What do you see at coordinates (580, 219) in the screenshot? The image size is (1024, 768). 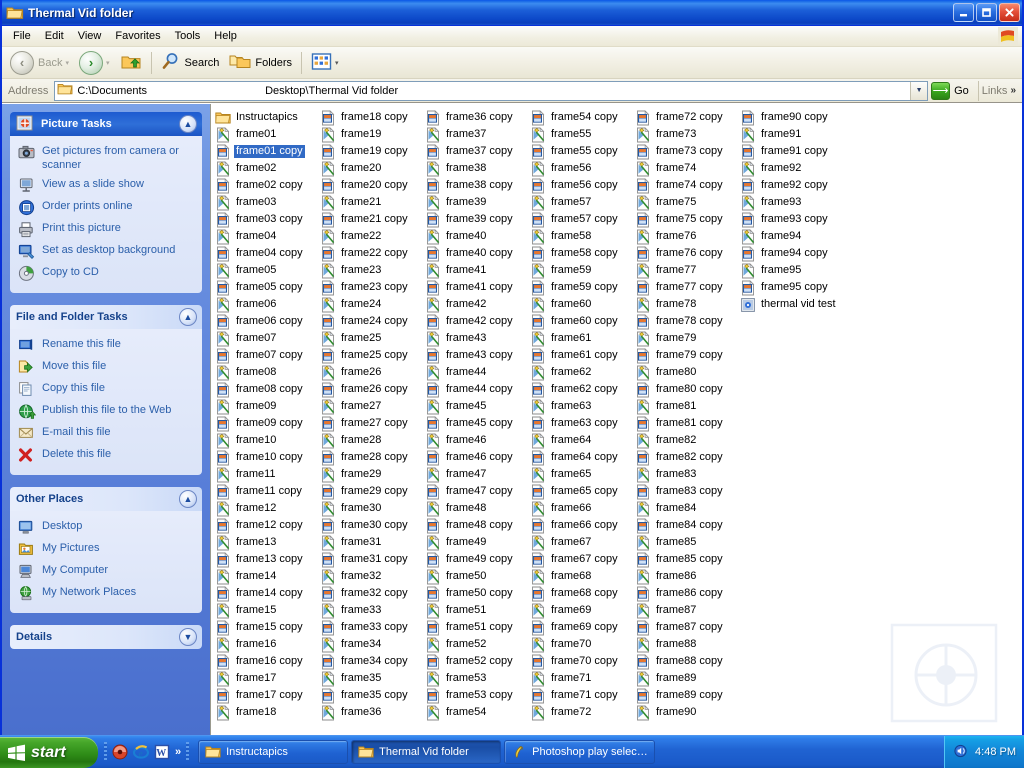 I see `file-list-item: frame57 copy` at bounding box center [580, 219].